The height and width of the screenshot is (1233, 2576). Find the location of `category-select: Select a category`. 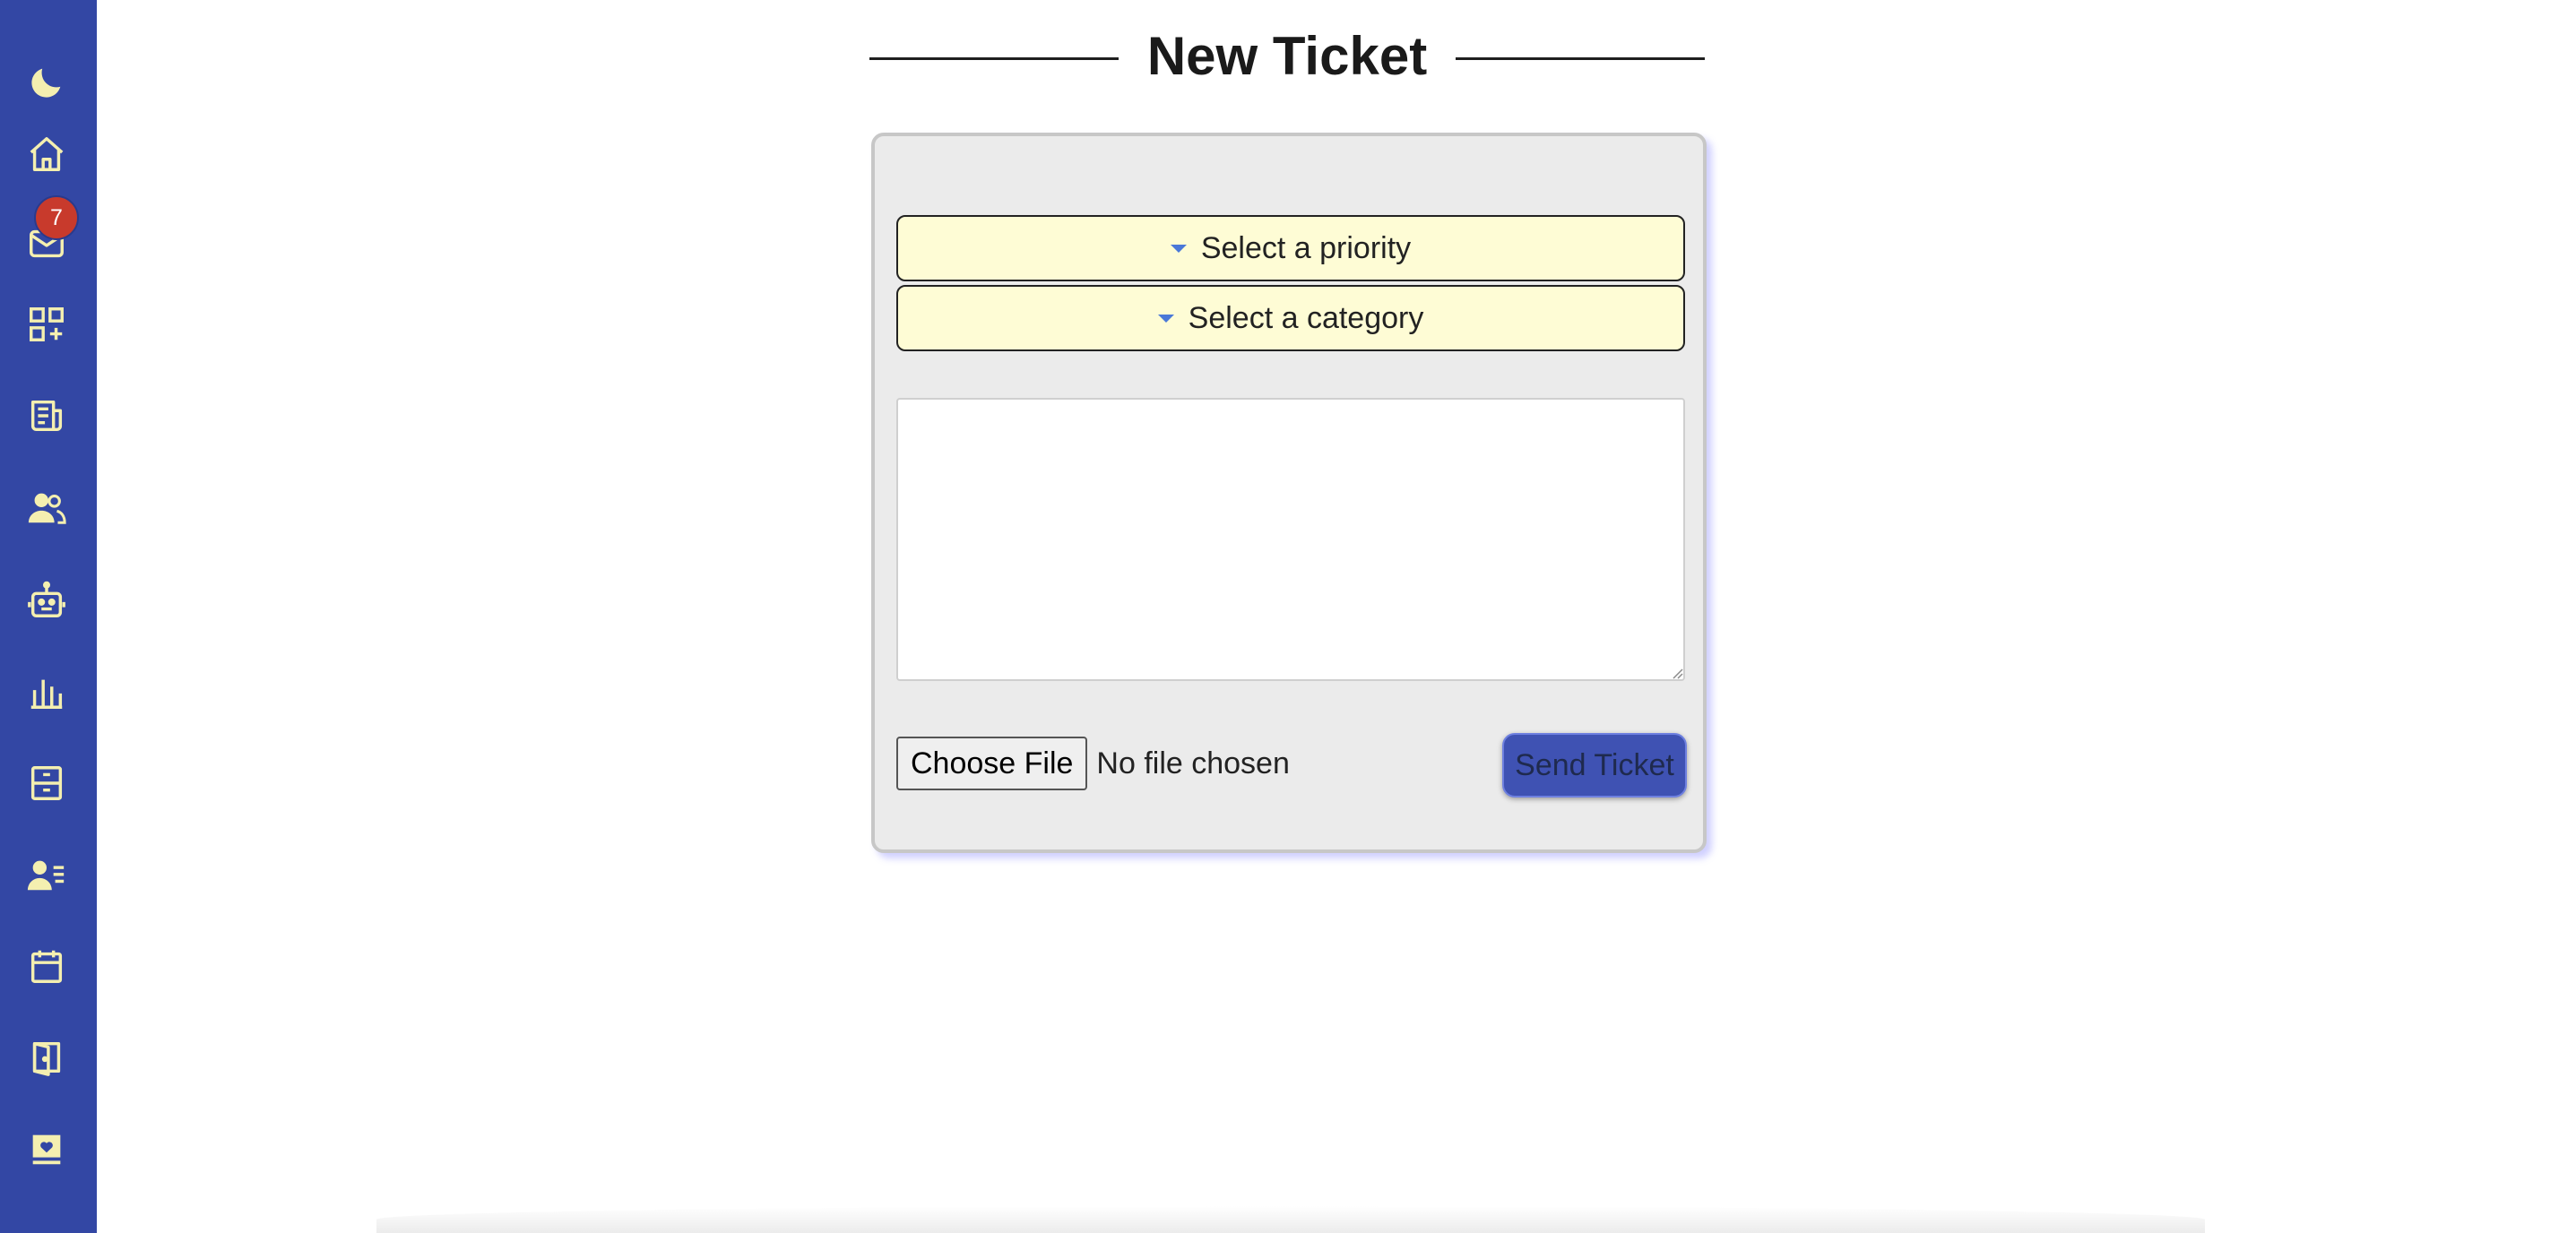

category-select: Select a category is located at coordinates (1290, 318).